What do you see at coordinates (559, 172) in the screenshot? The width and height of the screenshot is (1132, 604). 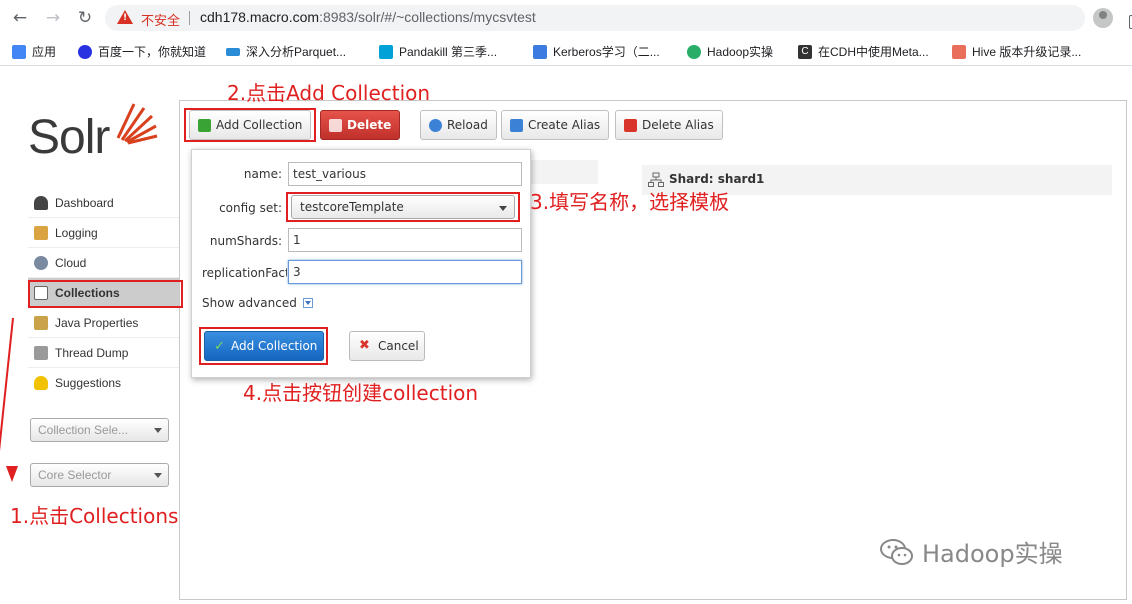 I see `panel-header-strip` at bounding box center [559, 172].